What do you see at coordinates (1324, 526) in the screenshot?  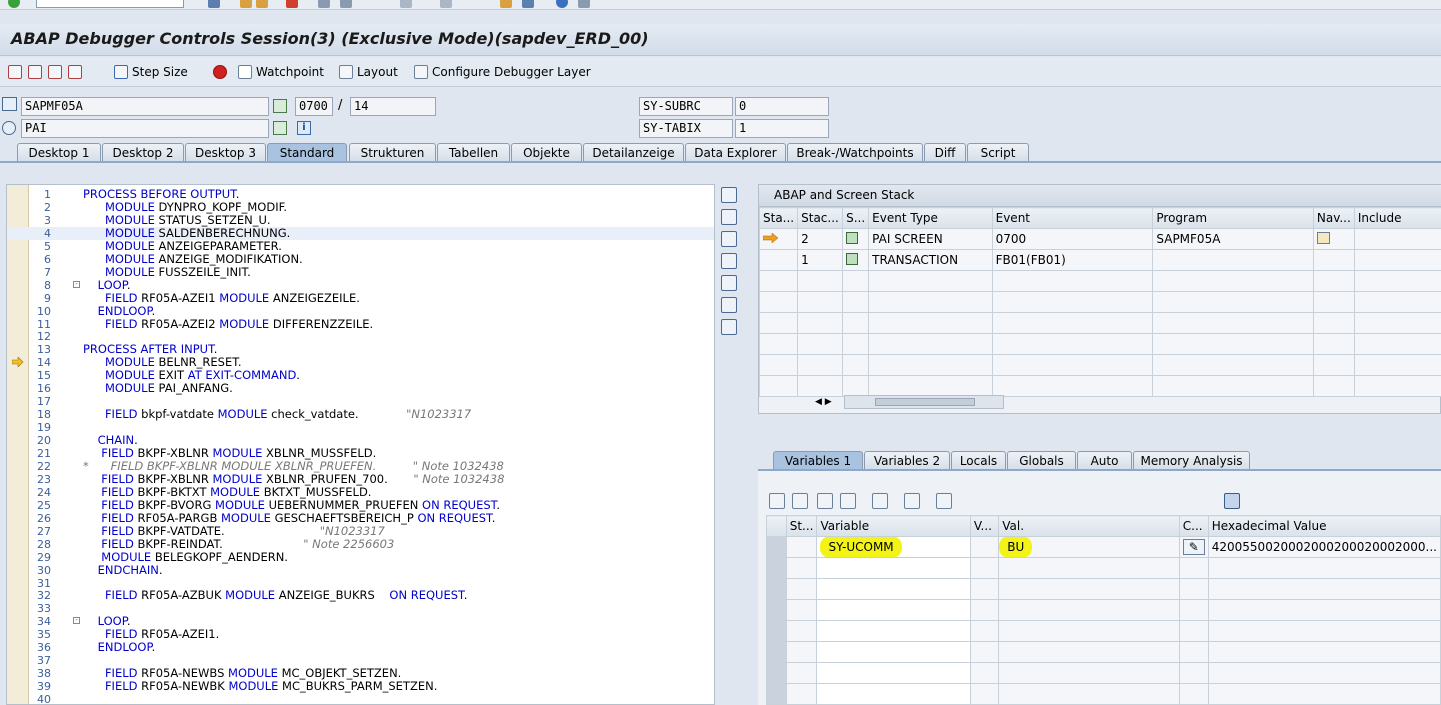 I see `col-hex: Hexadecimal Value` at bounding box center [1324, 526].